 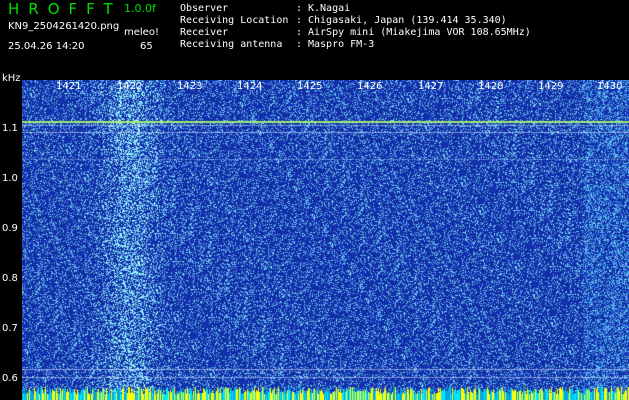 What do you see at coordinates (610, 86) in the screenshot?
I see `x-tick-label: 1430` at bounding box center [610, 86].